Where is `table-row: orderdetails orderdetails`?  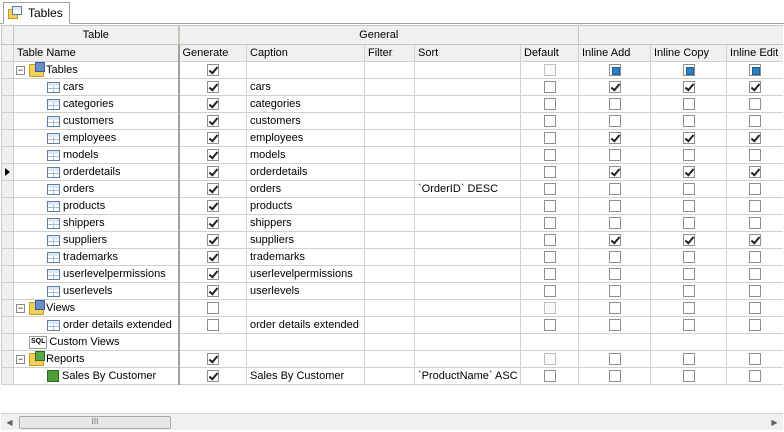 table-row: orderdetails orderdetails is located at coordinates (392, 172).